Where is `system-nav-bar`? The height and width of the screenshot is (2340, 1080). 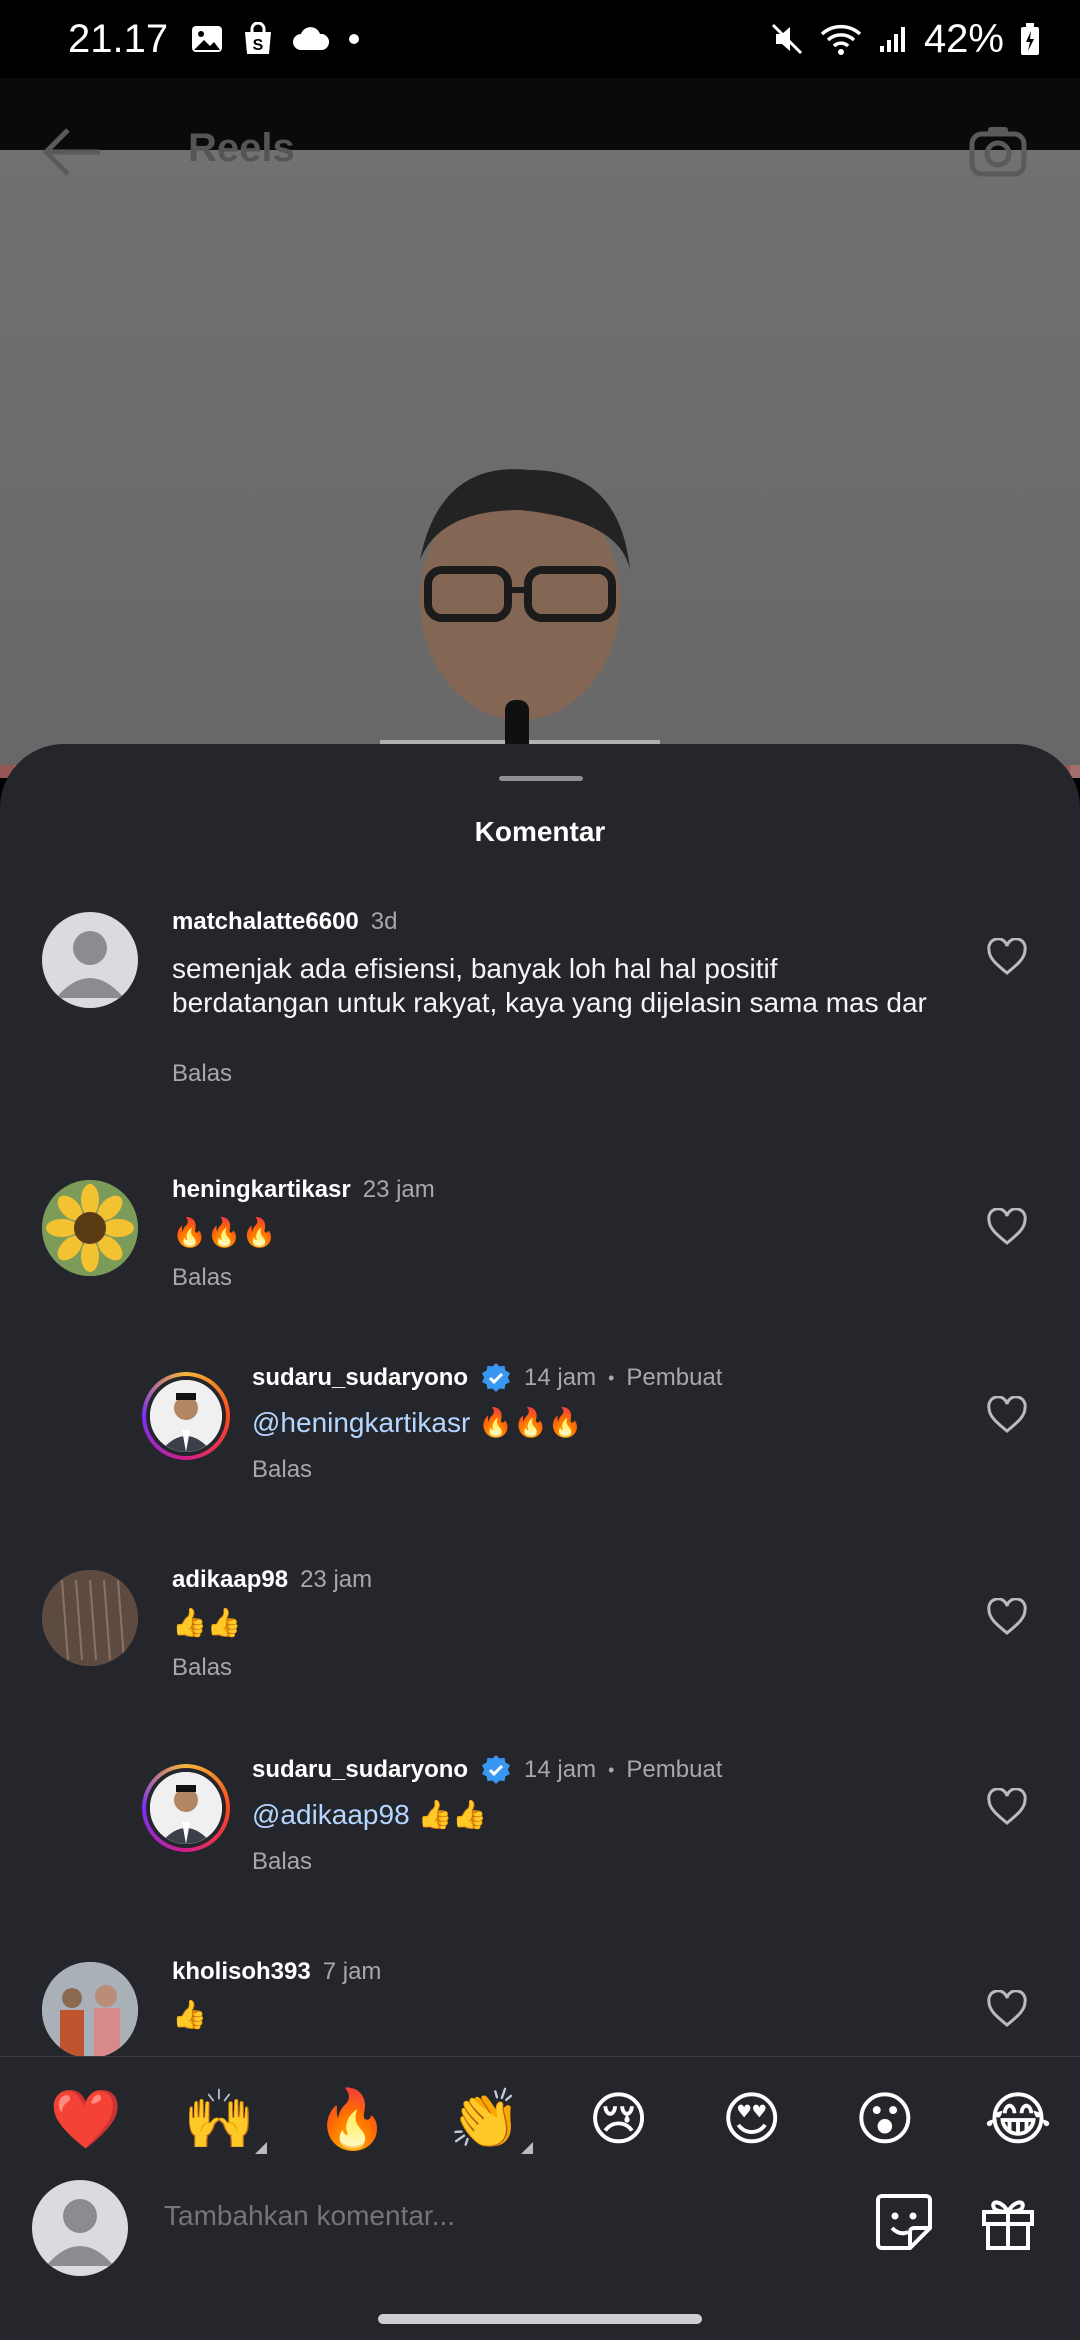
system-nav-bar is located at coordinates (540, 2320).